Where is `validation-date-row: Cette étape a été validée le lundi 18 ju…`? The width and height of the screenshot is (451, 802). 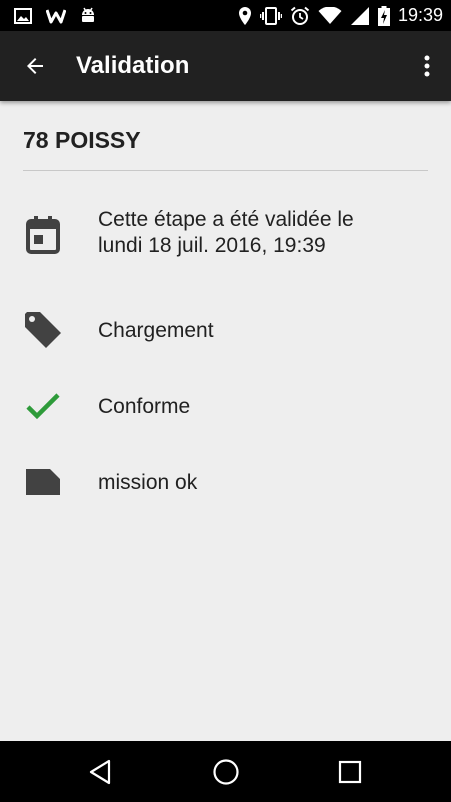
validation-date-row: Cette étape a été validée le lundi 18 ju… is located at coordinates (225, 237).